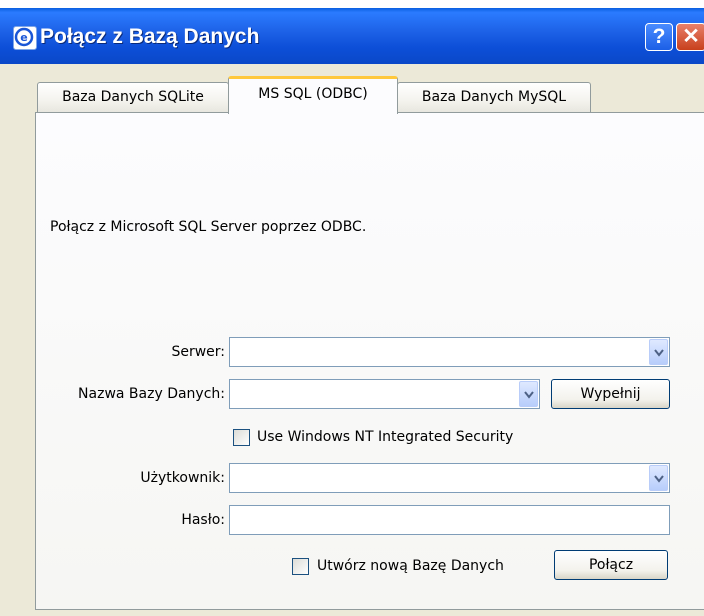  What do you see at coordinates (313, 95) in the screenshot?
I see `tab-mssql-odbc: MS SQL (ODBC)` at bounding box center [313, 95].